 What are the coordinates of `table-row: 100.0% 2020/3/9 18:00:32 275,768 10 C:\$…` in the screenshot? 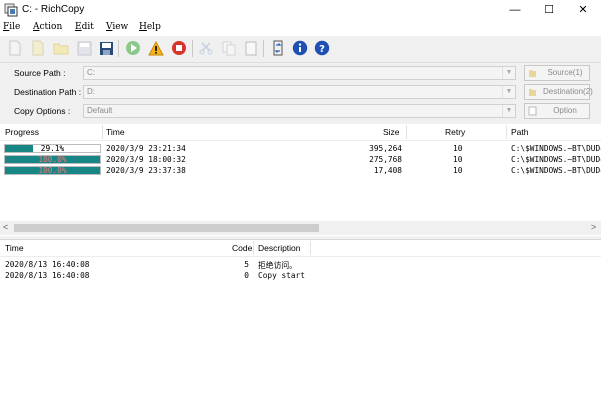 It's located at (300, 159).